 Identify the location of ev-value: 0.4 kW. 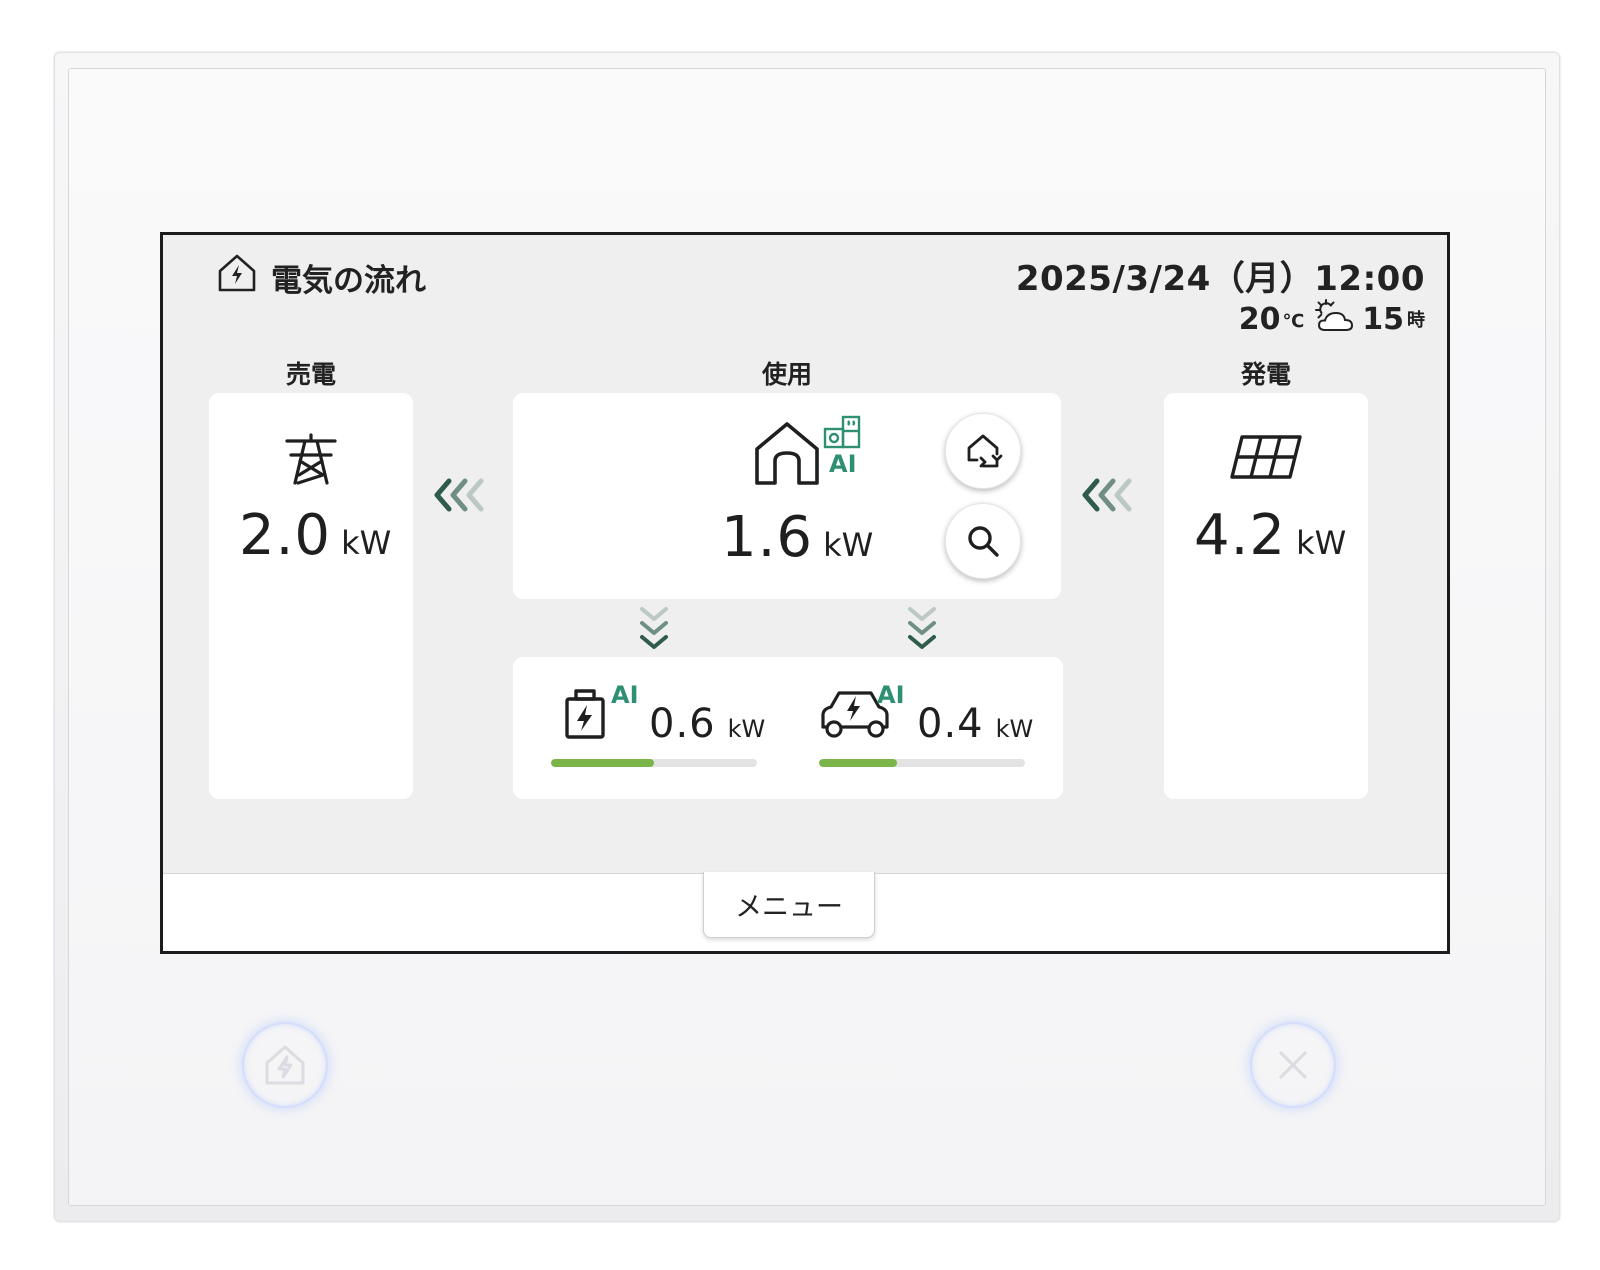
(975, 724).